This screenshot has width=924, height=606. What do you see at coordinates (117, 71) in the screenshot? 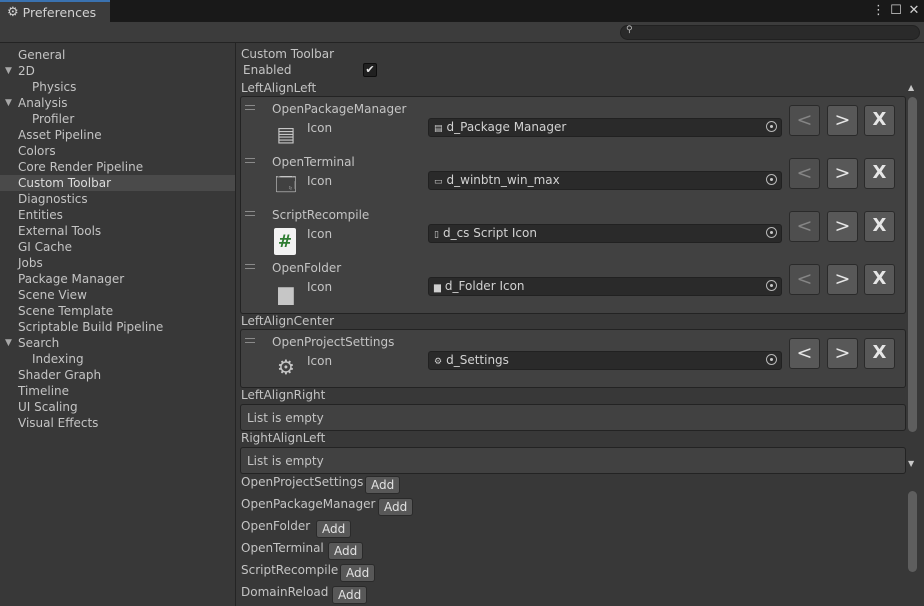
I see `sidebar-item-2d: ▼ 2D` at bounding box center [117, 71].